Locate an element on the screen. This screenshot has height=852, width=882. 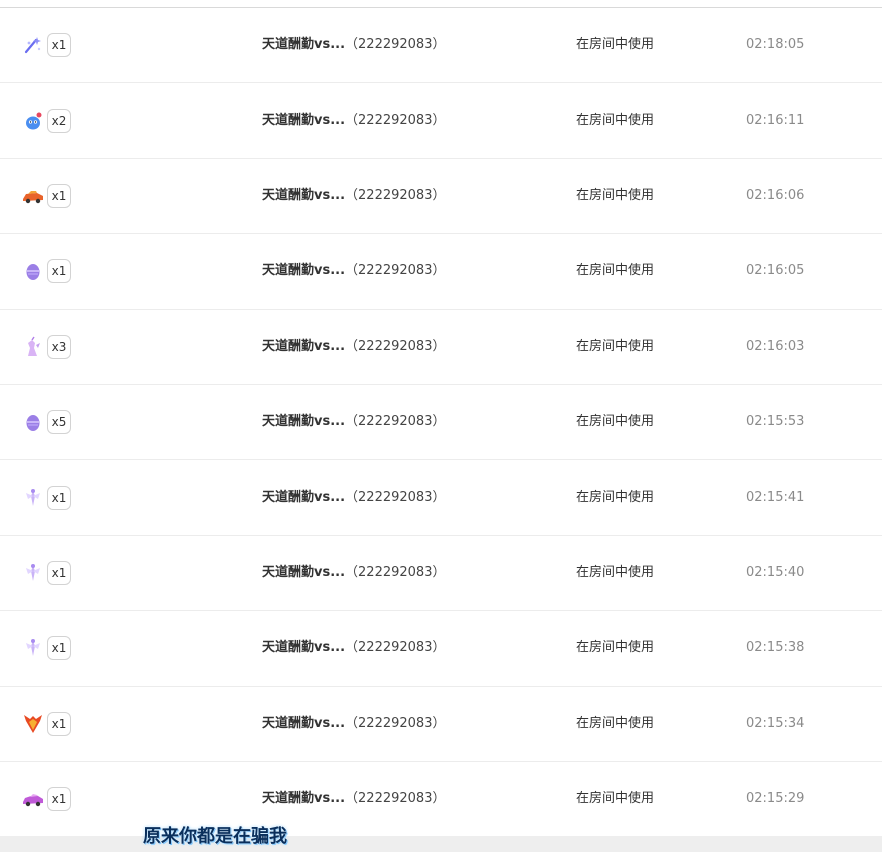
table-row: x2 天道酬勤vs...（222292083） 在房间中使用 02:16:11 is located at coordinates (441, 121).